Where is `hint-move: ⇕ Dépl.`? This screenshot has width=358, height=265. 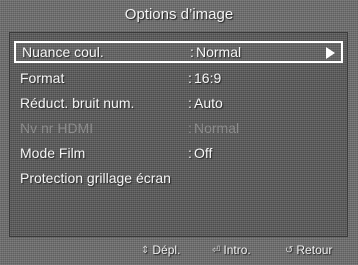 hint-move: ⇕ Dépl. is located at coordinates (160, 250).